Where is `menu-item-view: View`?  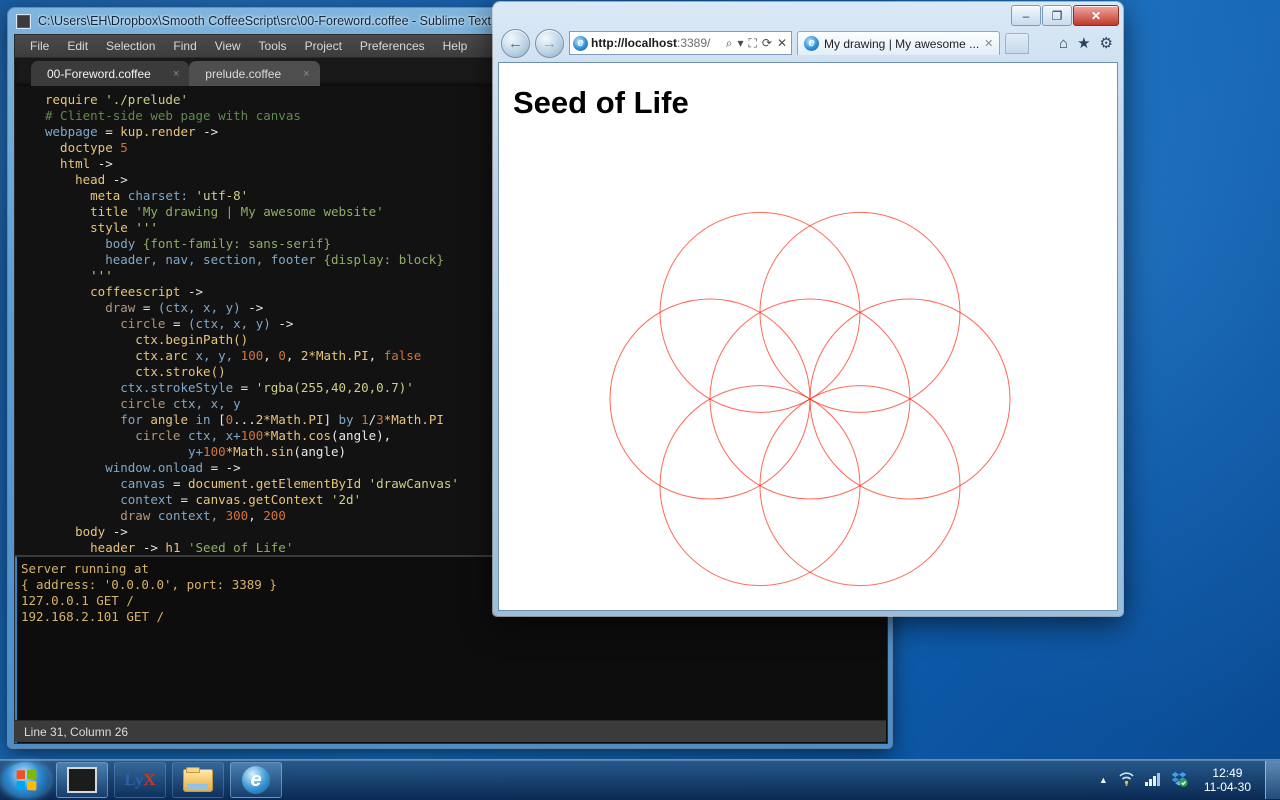 menu-item-view: View is located at coordinates (228, 46).